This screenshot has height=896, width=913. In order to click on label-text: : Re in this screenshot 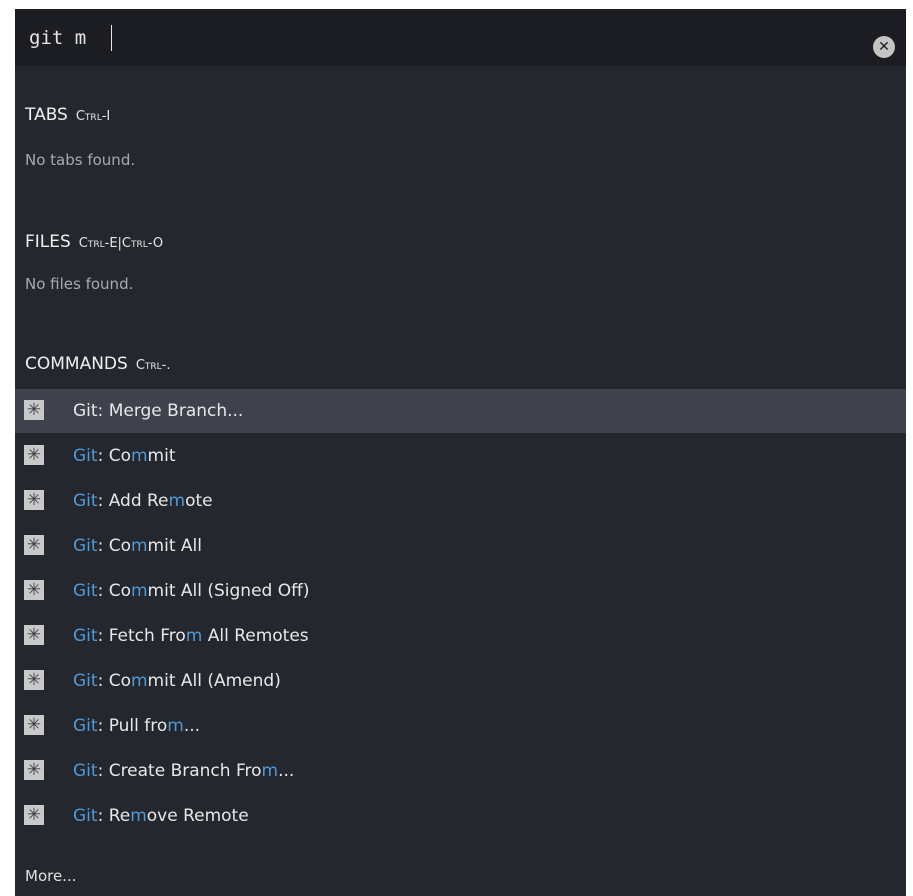, I will do `click(114, 816)`.